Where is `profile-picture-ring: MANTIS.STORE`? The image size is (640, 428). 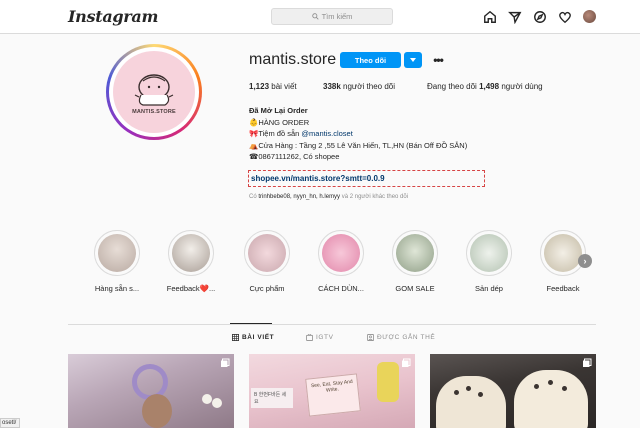 profile-picture-ring: MANTIS.STORE is located at coordinates (154, 92).